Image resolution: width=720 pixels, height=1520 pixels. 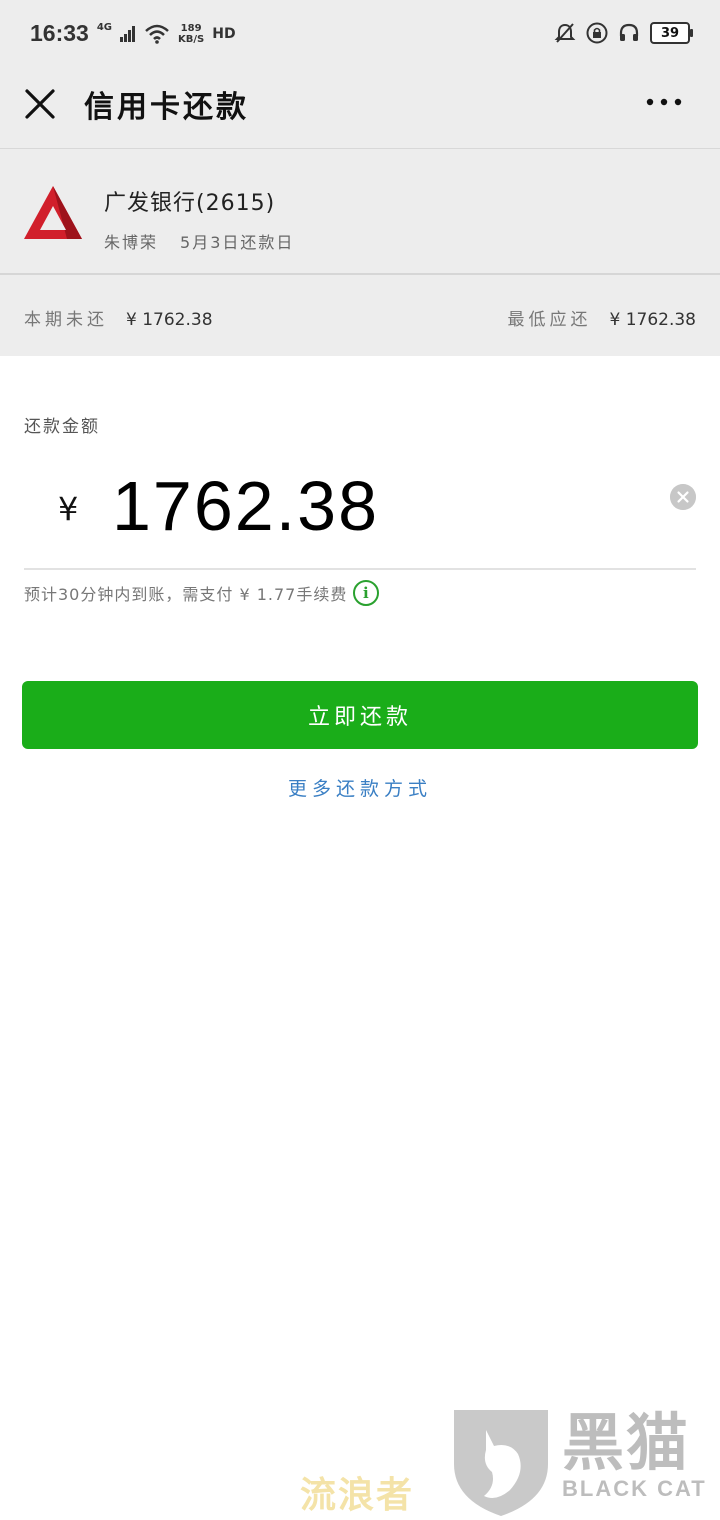 What do you see at coordinates (40, 104) in the screenshot?
I see `close-icon` at bounding box center [40, 104].